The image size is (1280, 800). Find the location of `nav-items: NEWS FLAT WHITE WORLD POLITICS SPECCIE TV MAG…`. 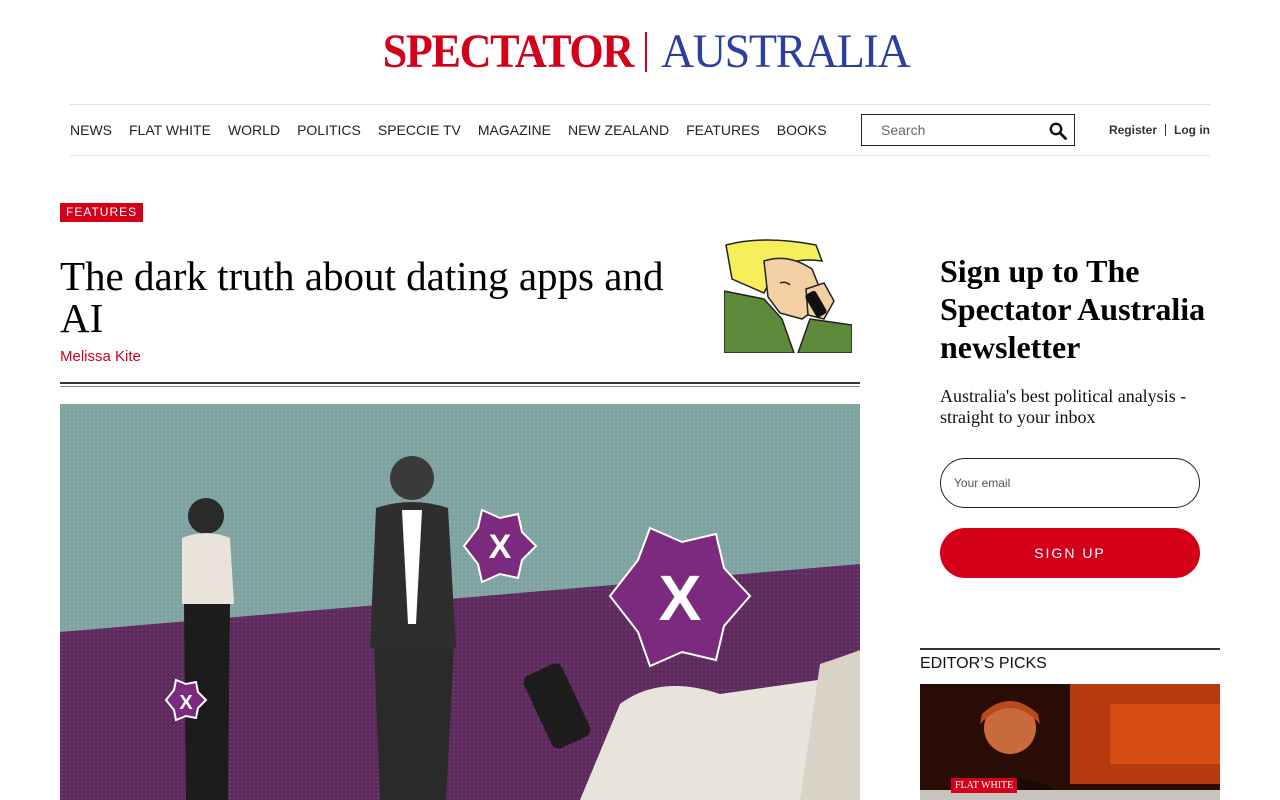

nav-items: NEWS FLAT WHITE WORLD POLITICS SPECCIE TV MAG… is located at coordinates (457, 130).